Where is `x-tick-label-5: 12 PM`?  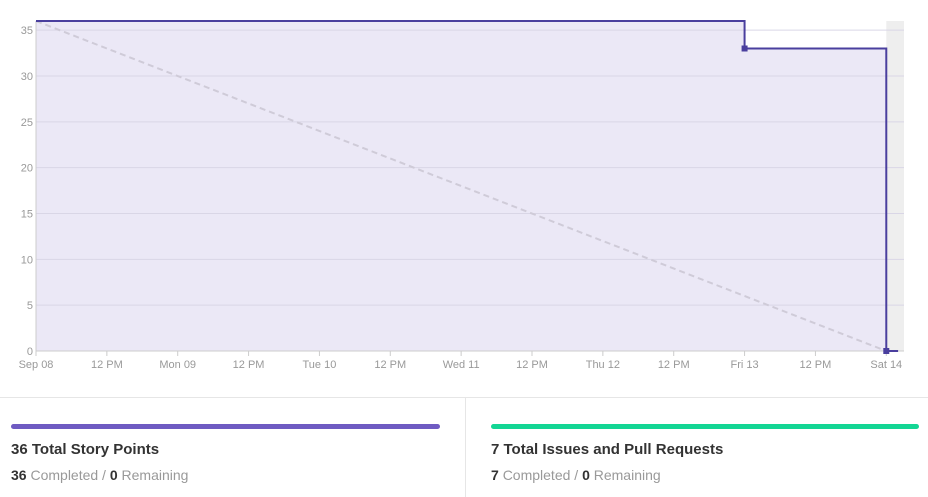
x-tick-label-5: 12 PM is located at coordinates (390, 365).